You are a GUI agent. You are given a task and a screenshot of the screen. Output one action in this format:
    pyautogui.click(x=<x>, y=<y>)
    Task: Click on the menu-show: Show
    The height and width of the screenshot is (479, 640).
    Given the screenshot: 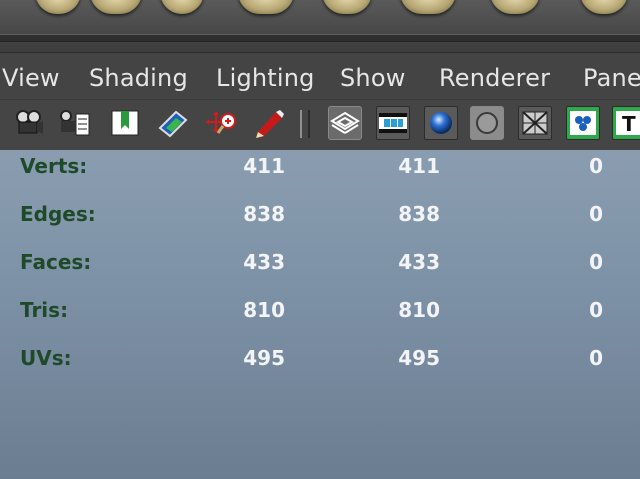 What is the action you would take?
    pyautogui.click(x=373, y=78)
    